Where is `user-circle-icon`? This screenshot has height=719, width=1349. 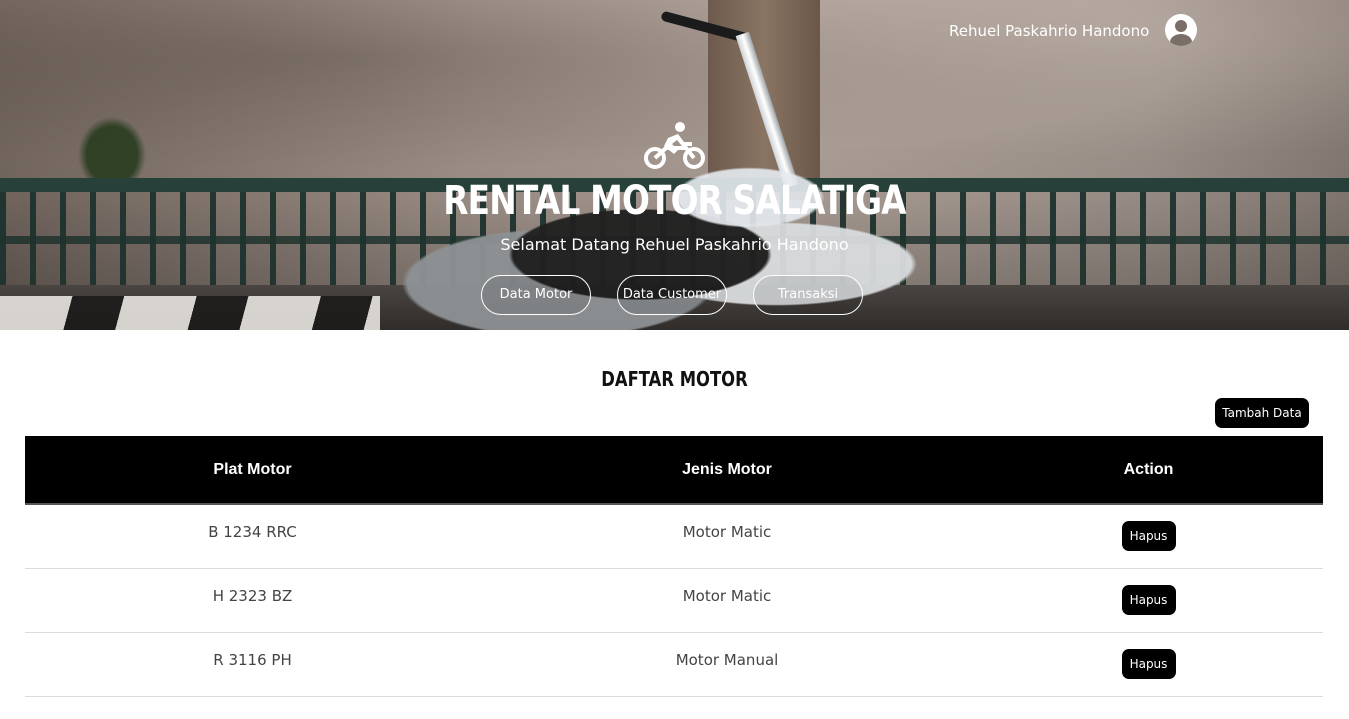
user-circle-icon is located at coordinates (1181, 30).